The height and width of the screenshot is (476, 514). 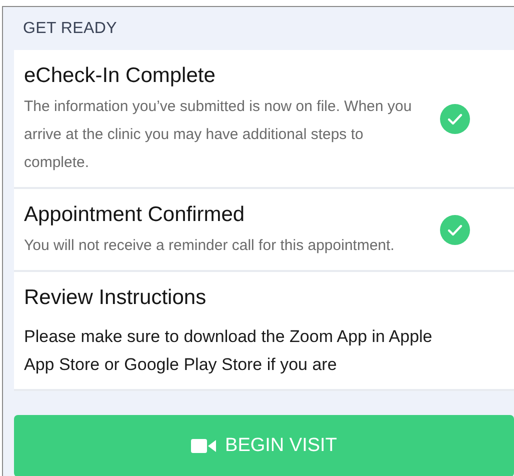 What do you see at coordinates (70, 29) in the screenshot?
I see `section-title: GET READY` at bounding box center [70, 29].